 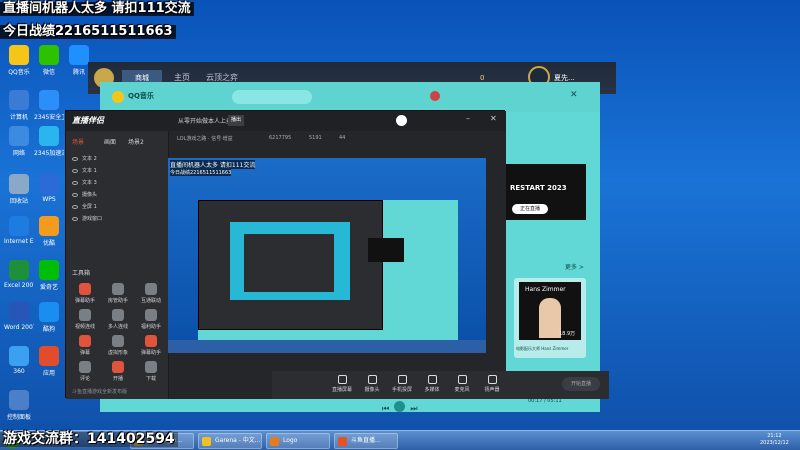 What do you see at coordinates (432, 390) in the screenshot?
I see `action-label: 多媒体` at bounding box center [432, 390].